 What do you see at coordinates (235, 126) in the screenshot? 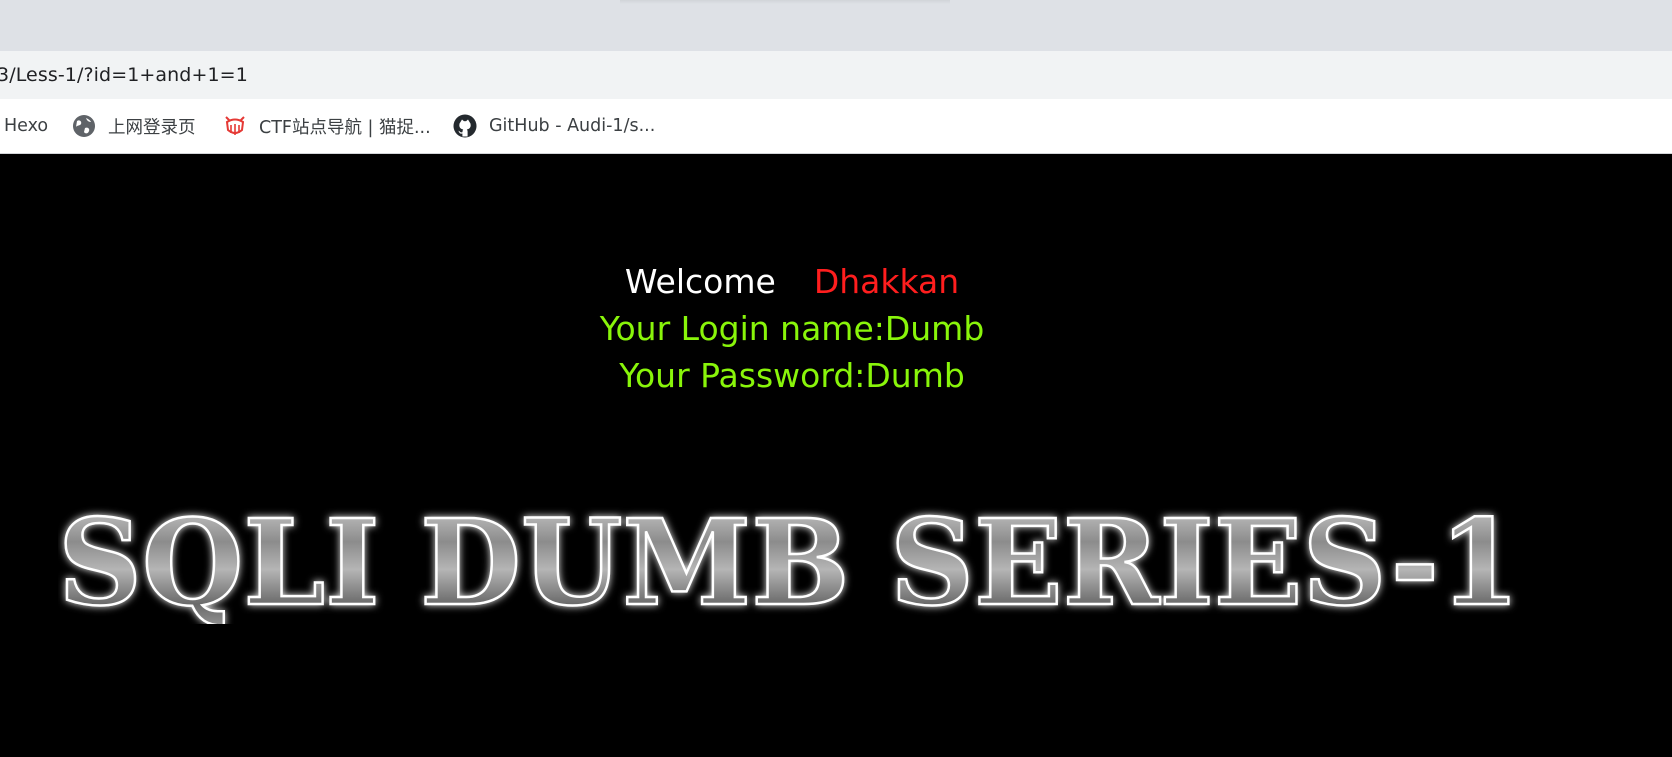
I see `cat-icon` at bounding box center [235, 126].